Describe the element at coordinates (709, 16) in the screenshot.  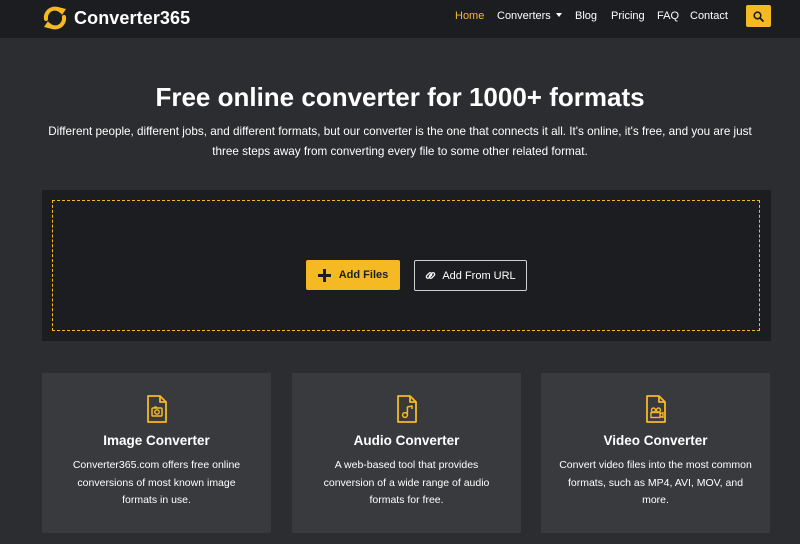
I see `nav-contact: Contact` at that location.